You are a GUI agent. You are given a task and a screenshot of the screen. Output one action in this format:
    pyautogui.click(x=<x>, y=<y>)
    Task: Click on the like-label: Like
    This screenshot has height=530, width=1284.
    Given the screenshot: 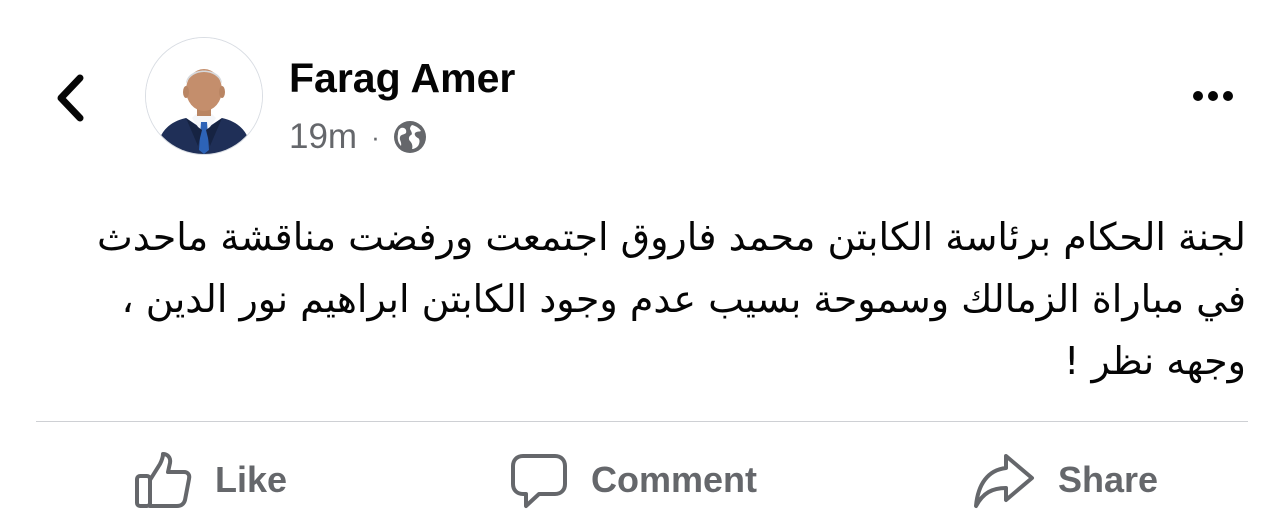 What is the action you would take?
    pyautogui.click(x=251, y=479)
    